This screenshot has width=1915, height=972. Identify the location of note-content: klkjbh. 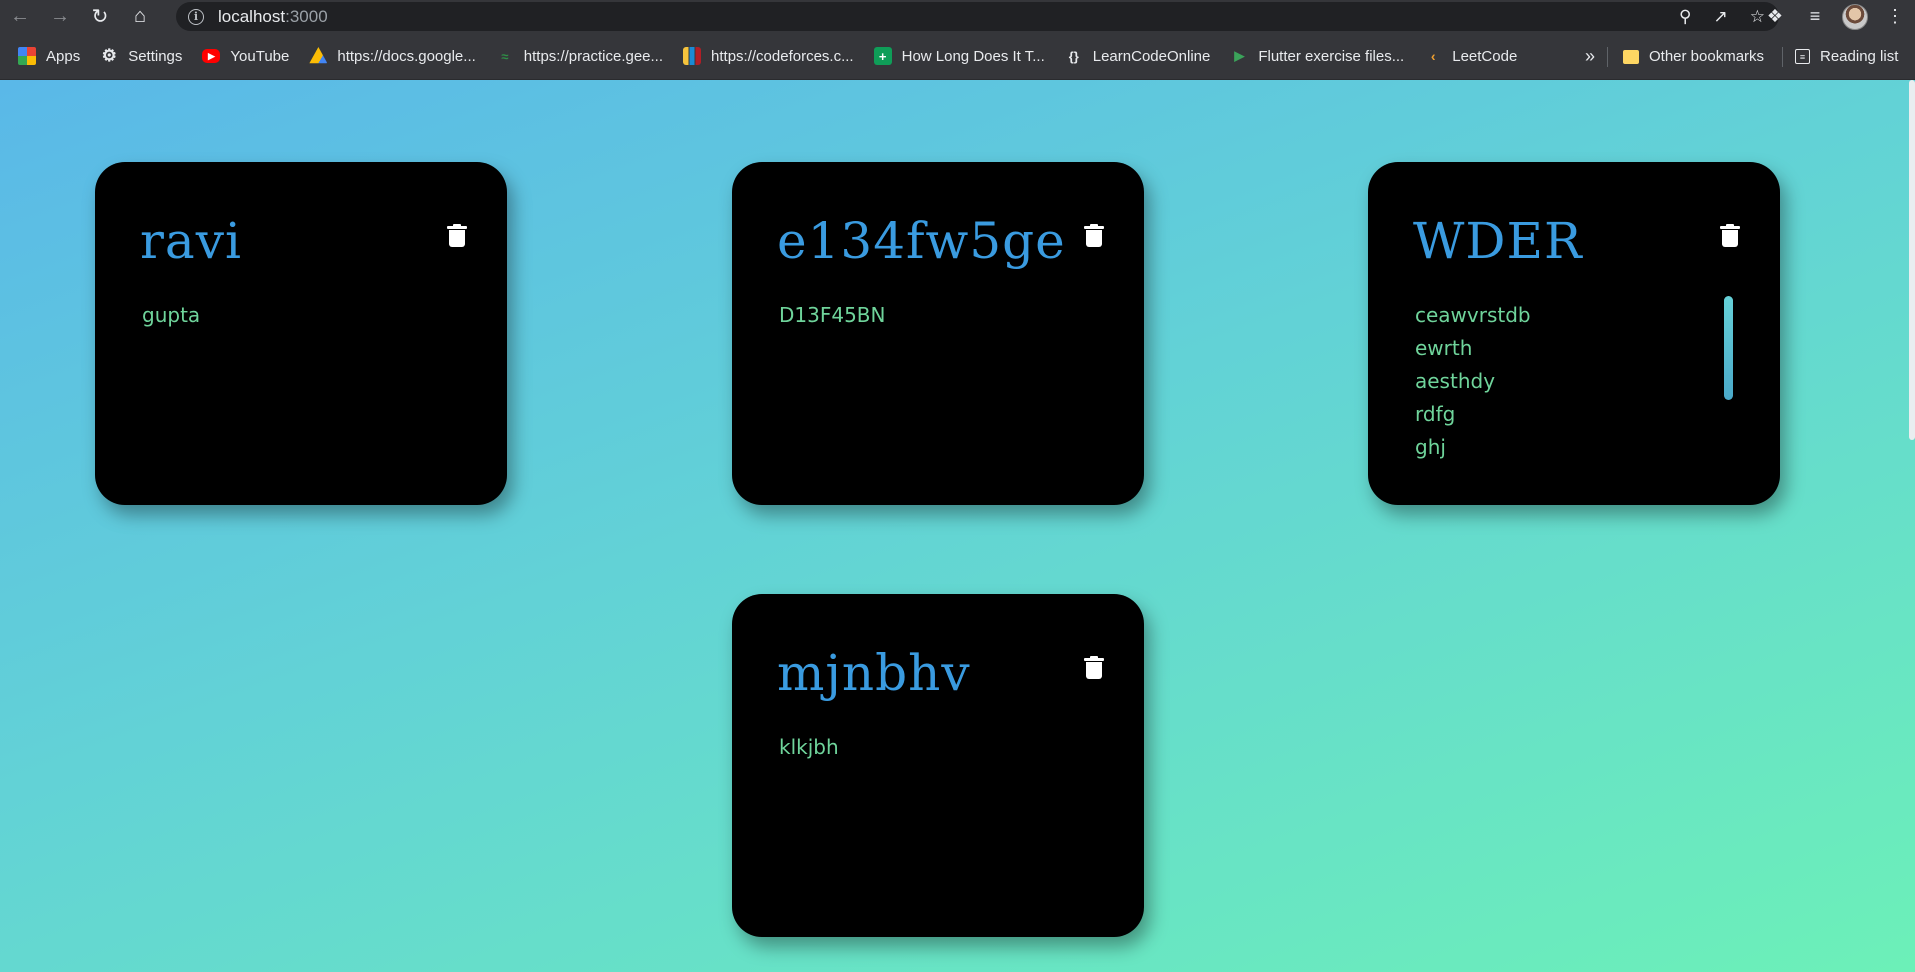
(929, 747).